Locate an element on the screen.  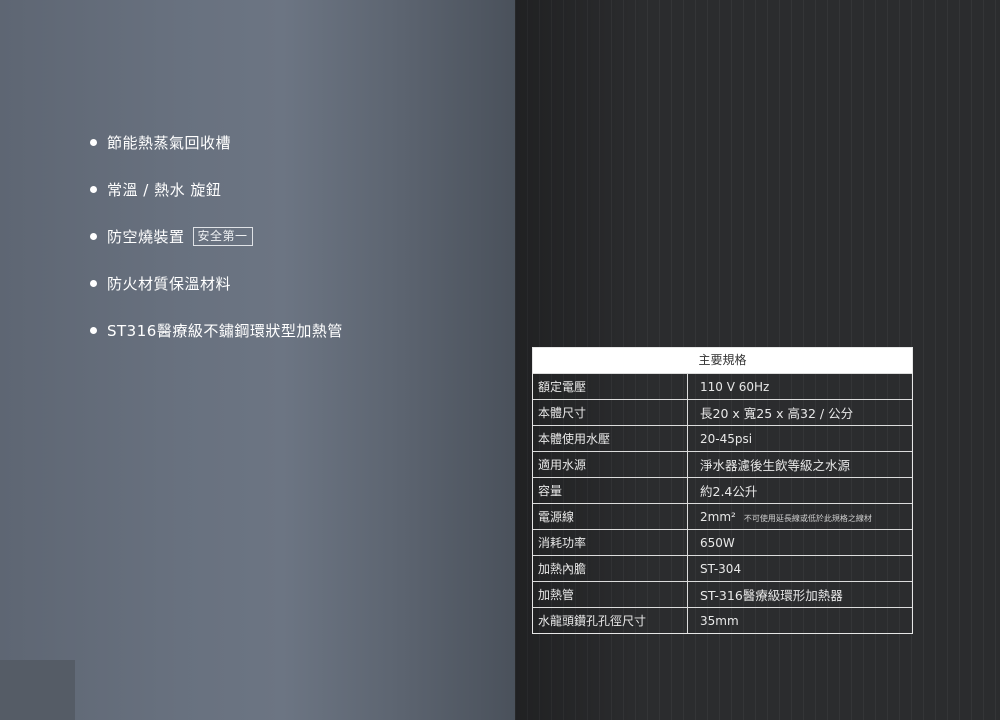
spec-label: 本體尺寸 is located at coordinates (610, 412).